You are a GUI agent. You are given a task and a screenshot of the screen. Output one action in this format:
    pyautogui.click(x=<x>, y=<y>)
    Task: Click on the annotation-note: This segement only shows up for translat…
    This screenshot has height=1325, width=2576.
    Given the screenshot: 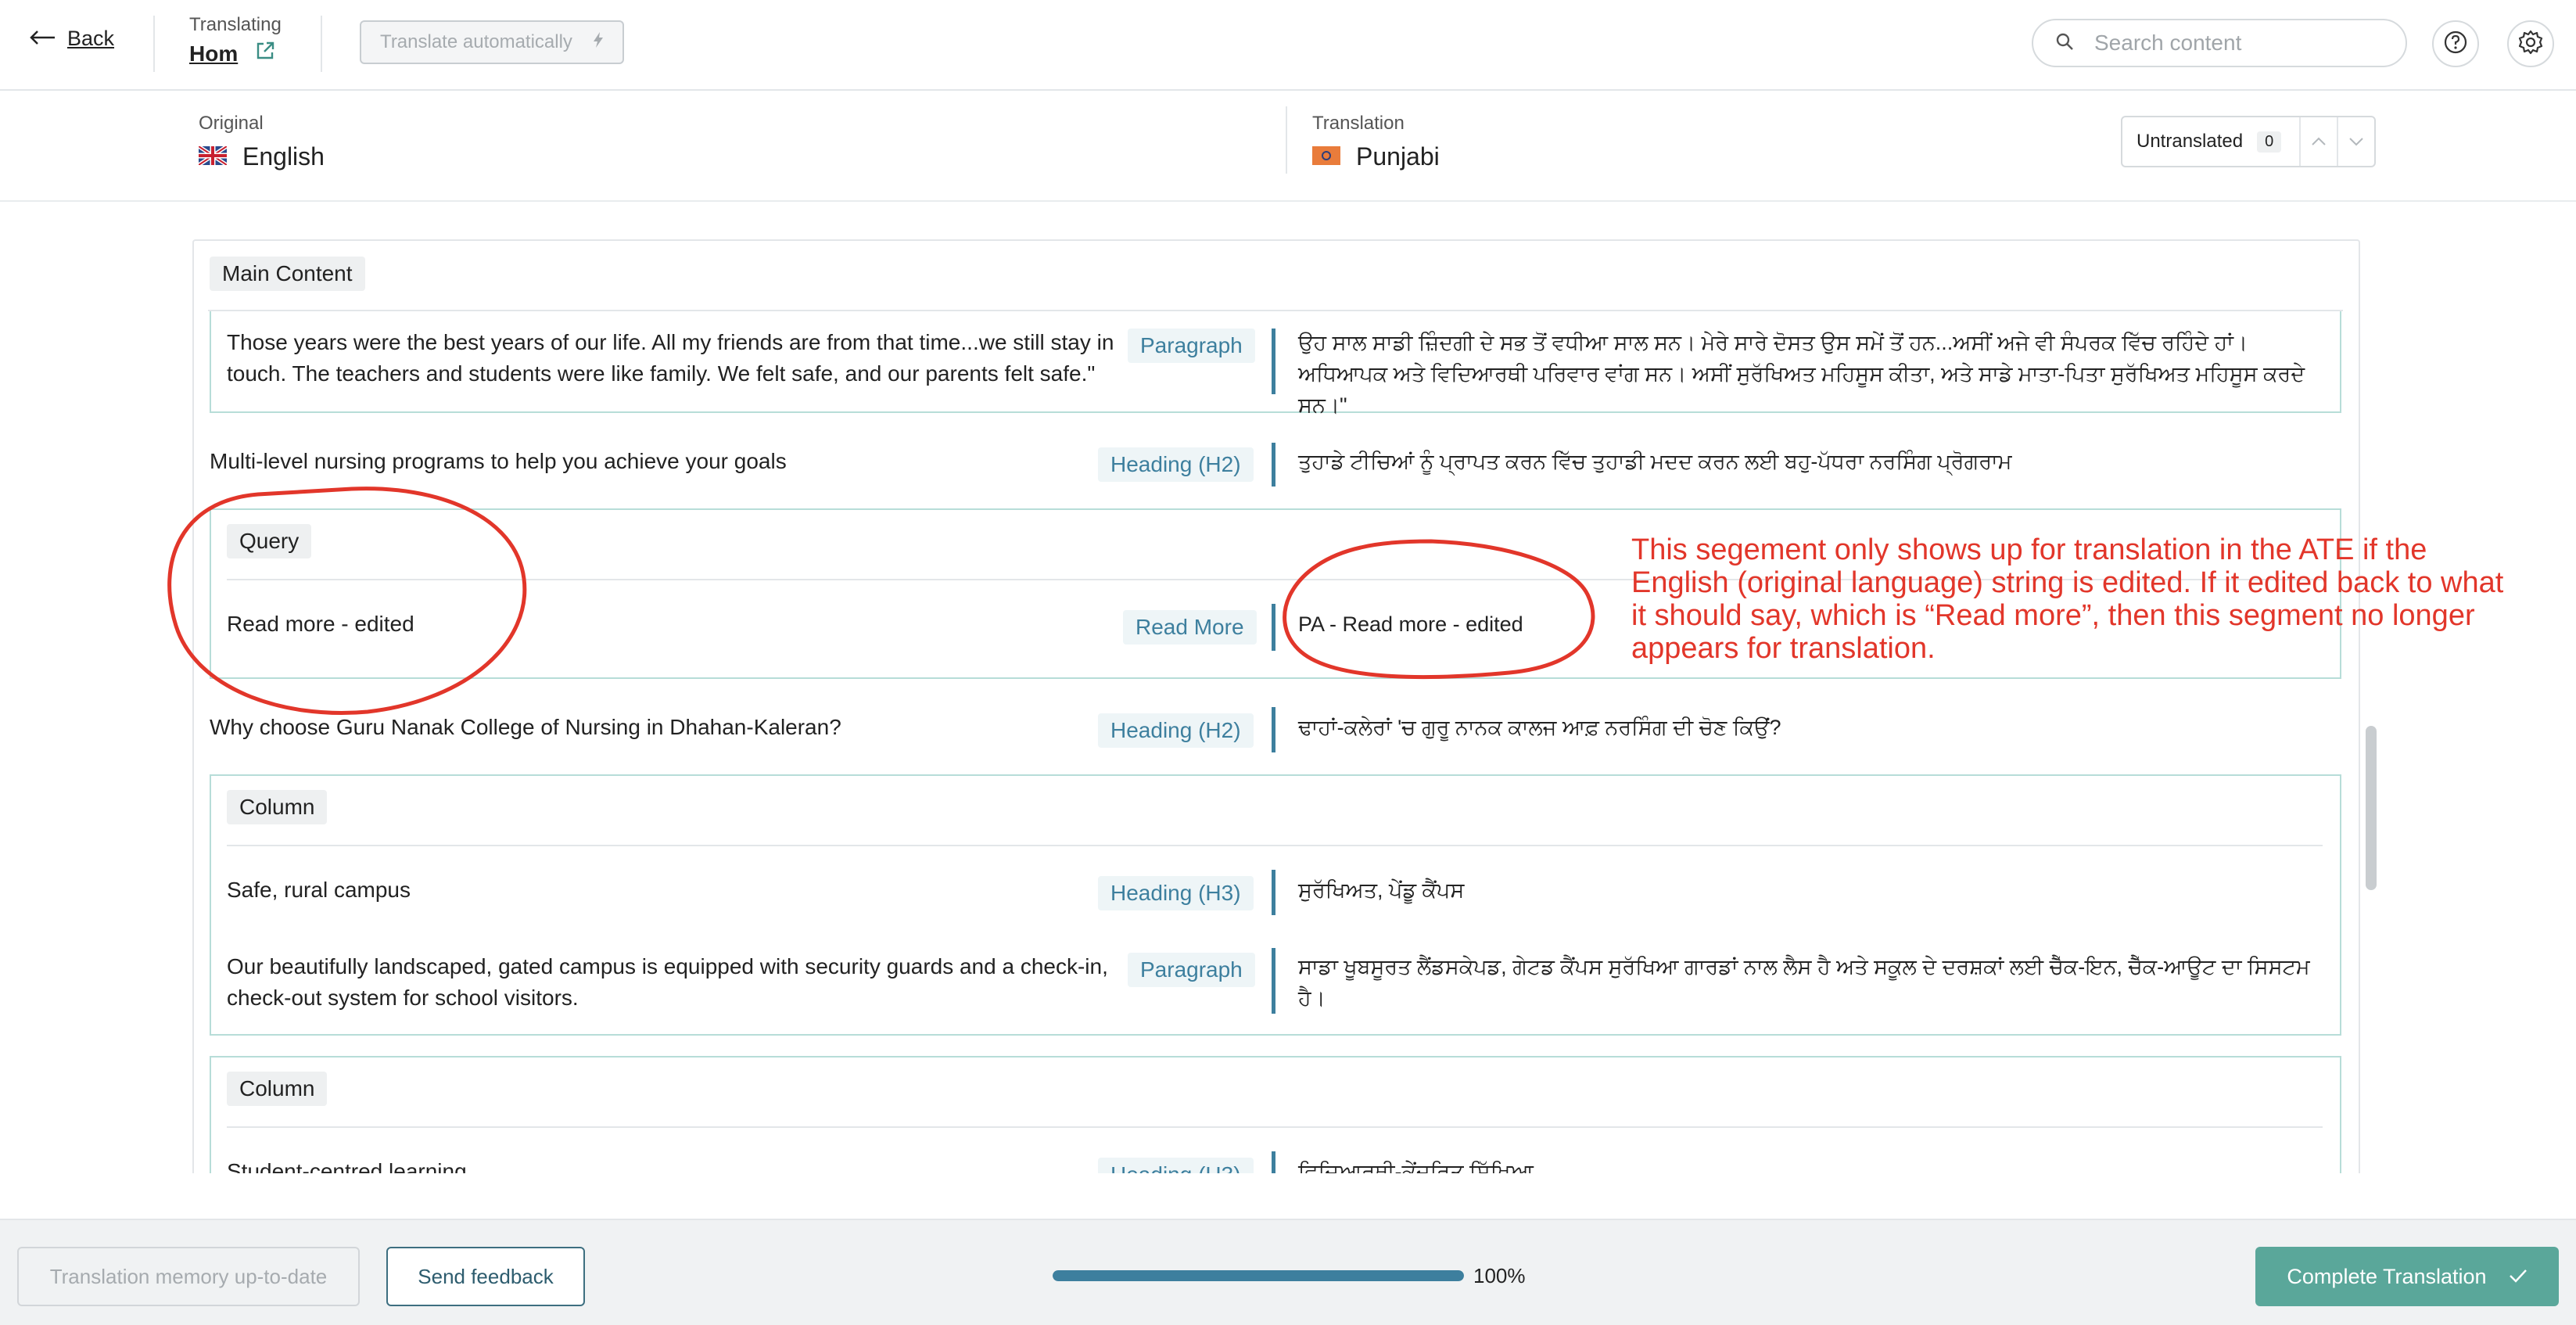 What is the action you would take?
    pyautogui.click(x=2067, y=599)
    